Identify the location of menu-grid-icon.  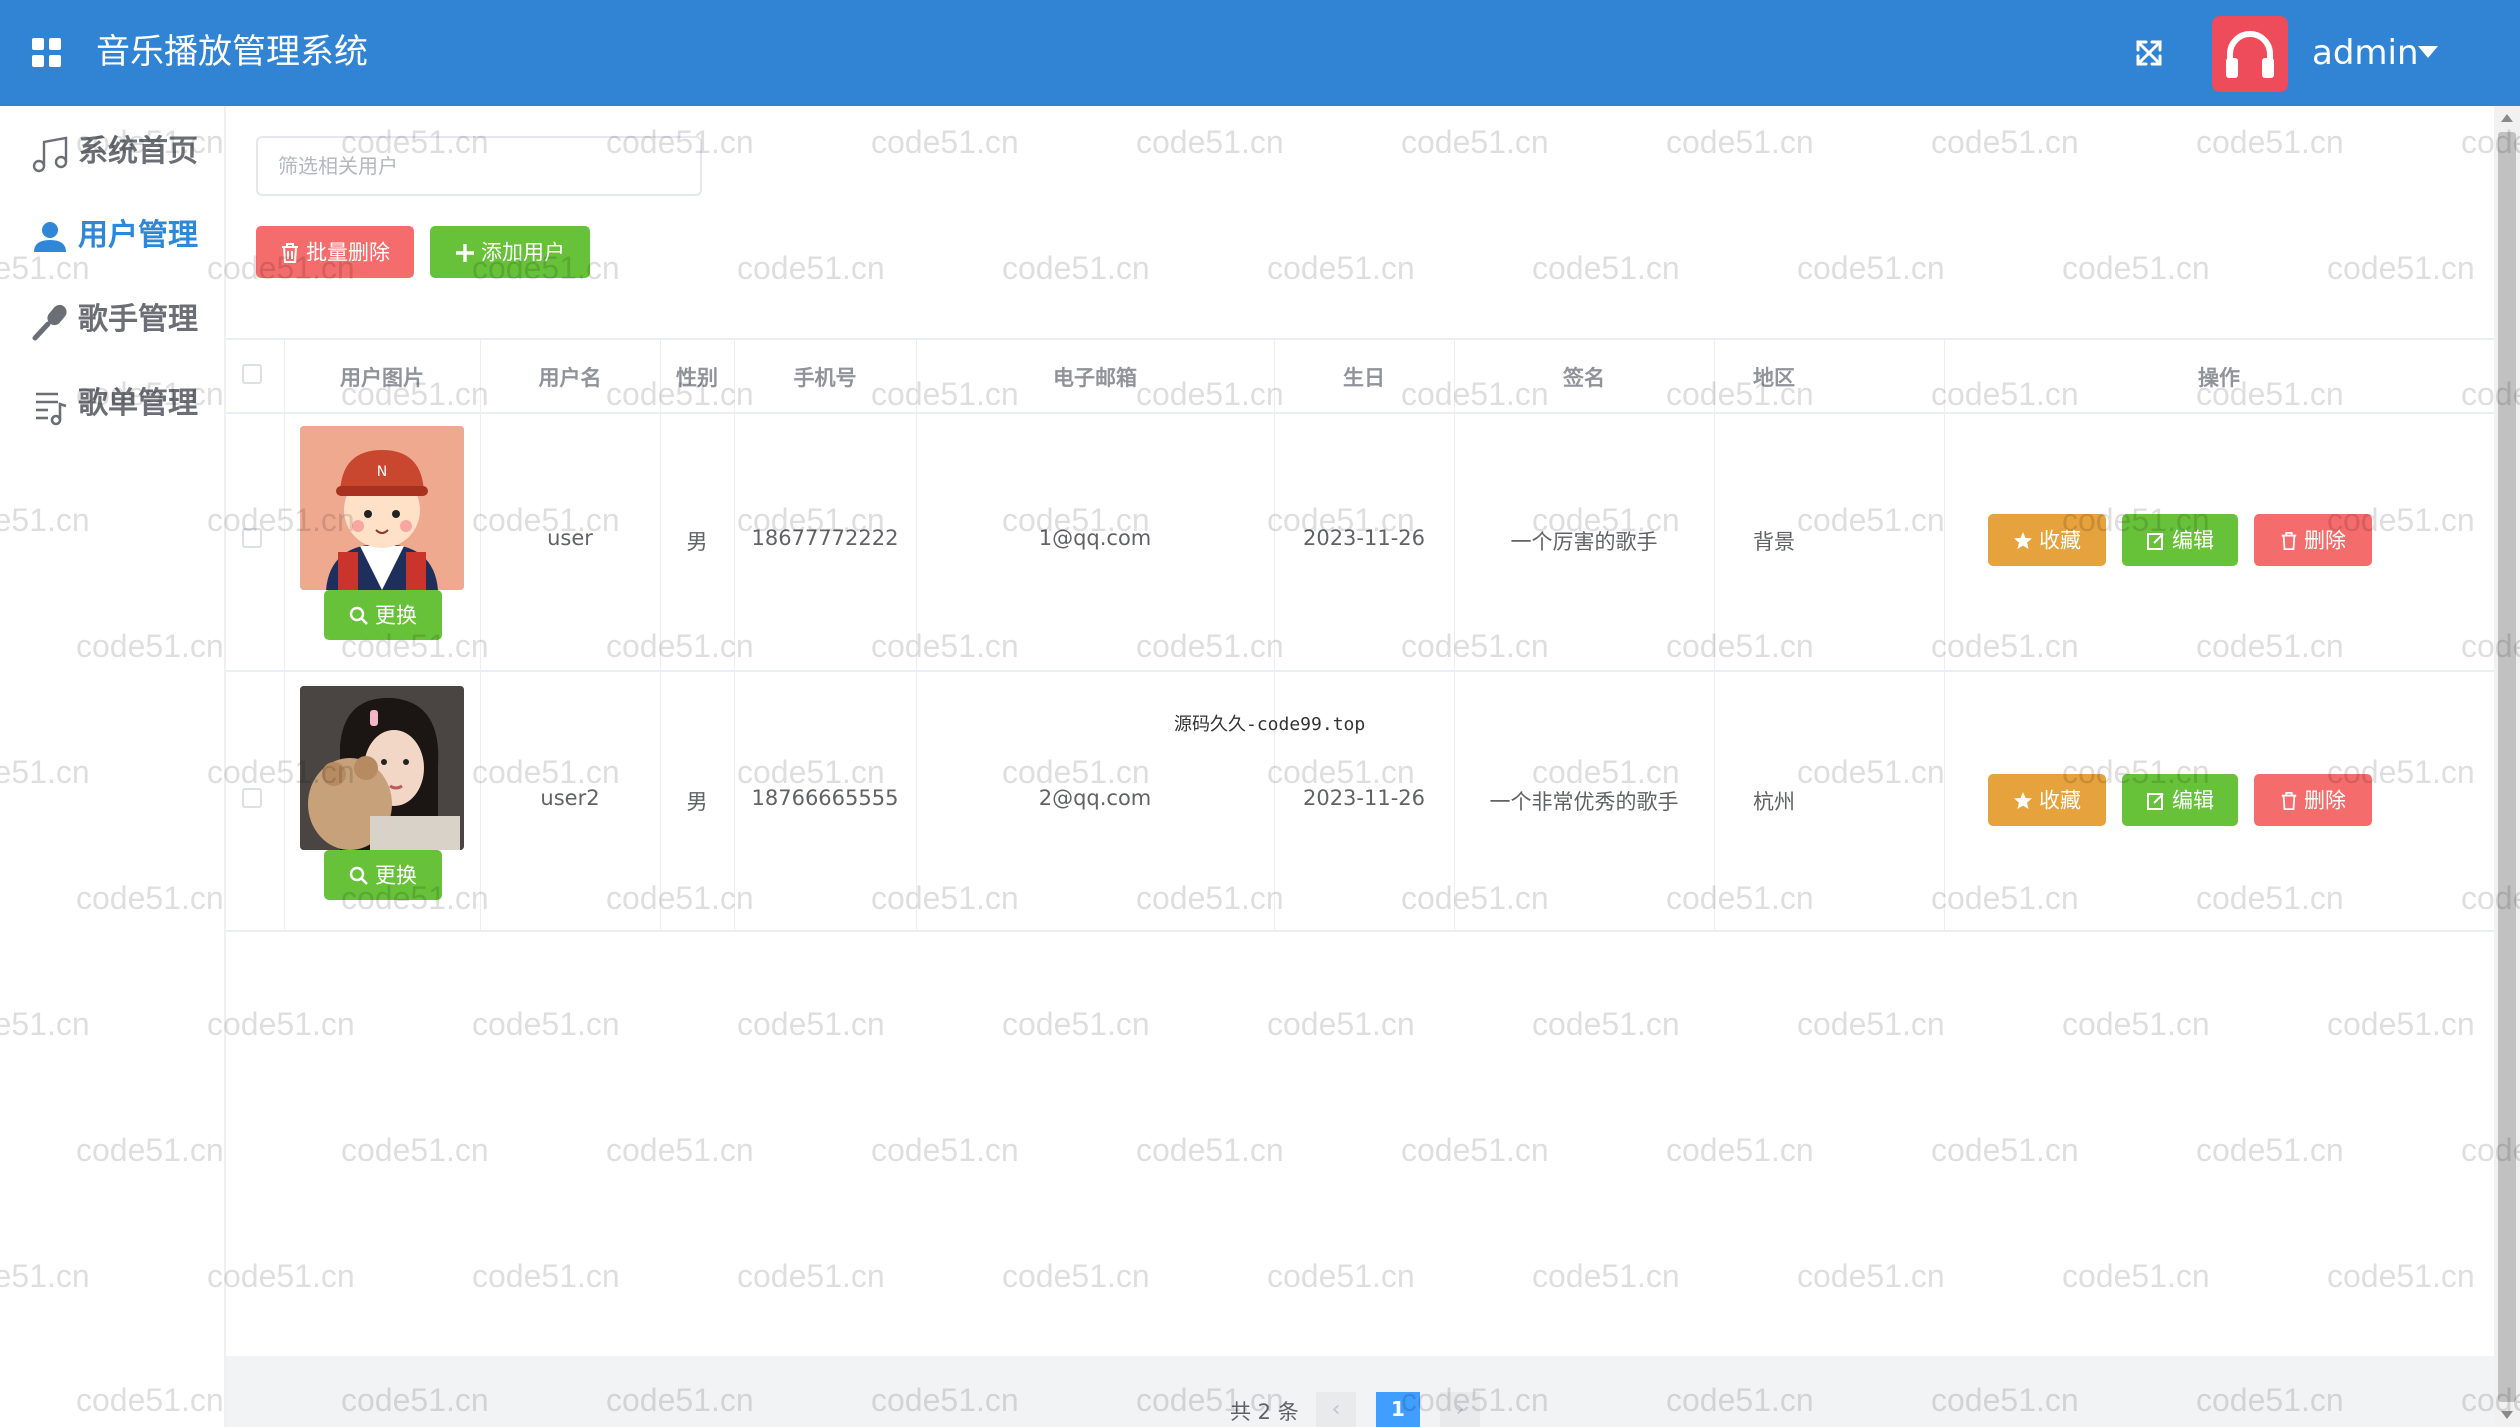
(47, 53).